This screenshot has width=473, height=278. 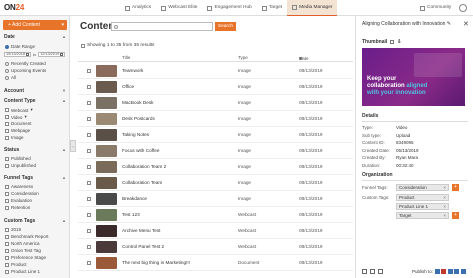 What do you see at coordinates (435, 8) in the screenshot?
I see `nav-community: Community` at bounding box center [435, 8].